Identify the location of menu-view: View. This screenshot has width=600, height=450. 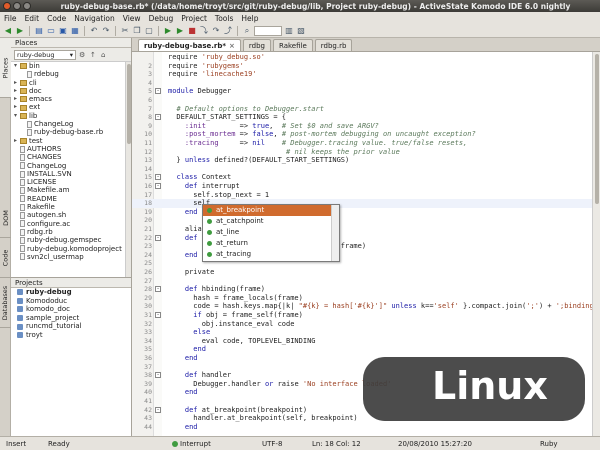
(132, 18).